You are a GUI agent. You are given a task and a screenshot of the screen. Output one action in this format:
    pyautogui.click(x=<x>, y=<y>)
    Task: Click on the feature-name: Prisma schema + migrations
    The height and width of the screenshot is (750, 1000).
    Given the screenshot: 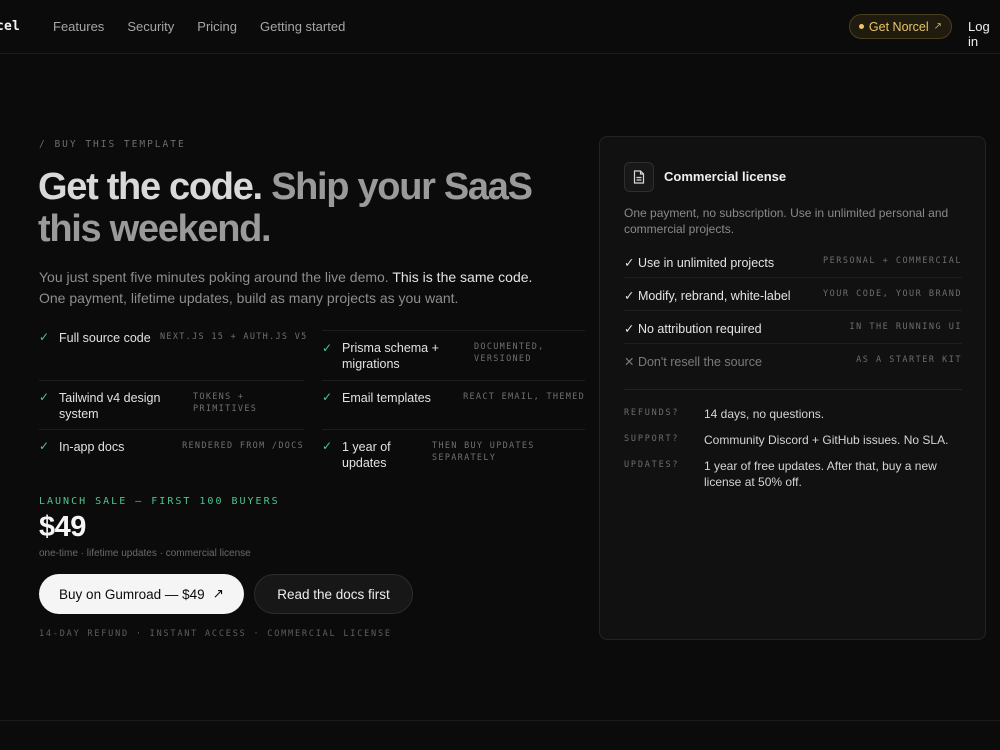 What is the action you would take?
    pyautogui.click(x=390, y=356)
    